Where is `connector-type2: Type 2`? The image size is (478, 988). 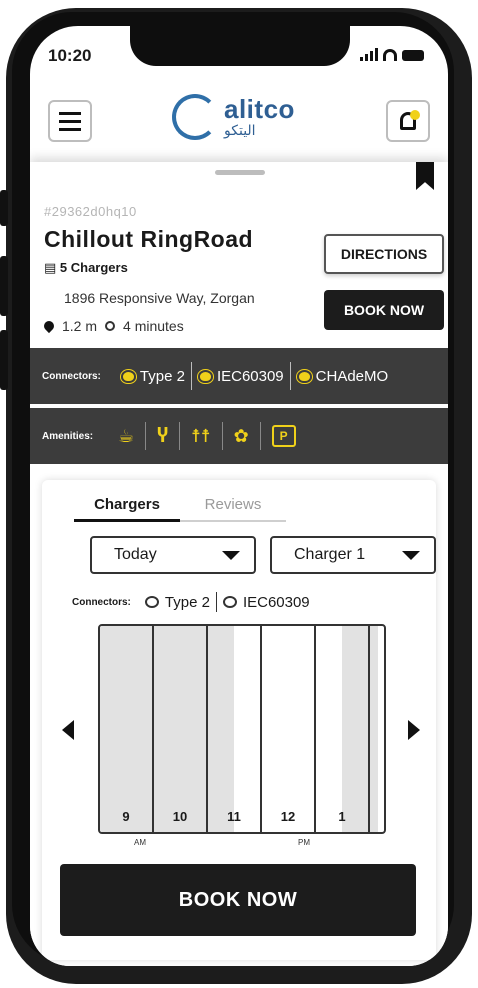 connector-type2: Type 2 is located at coordinates (153, 376).